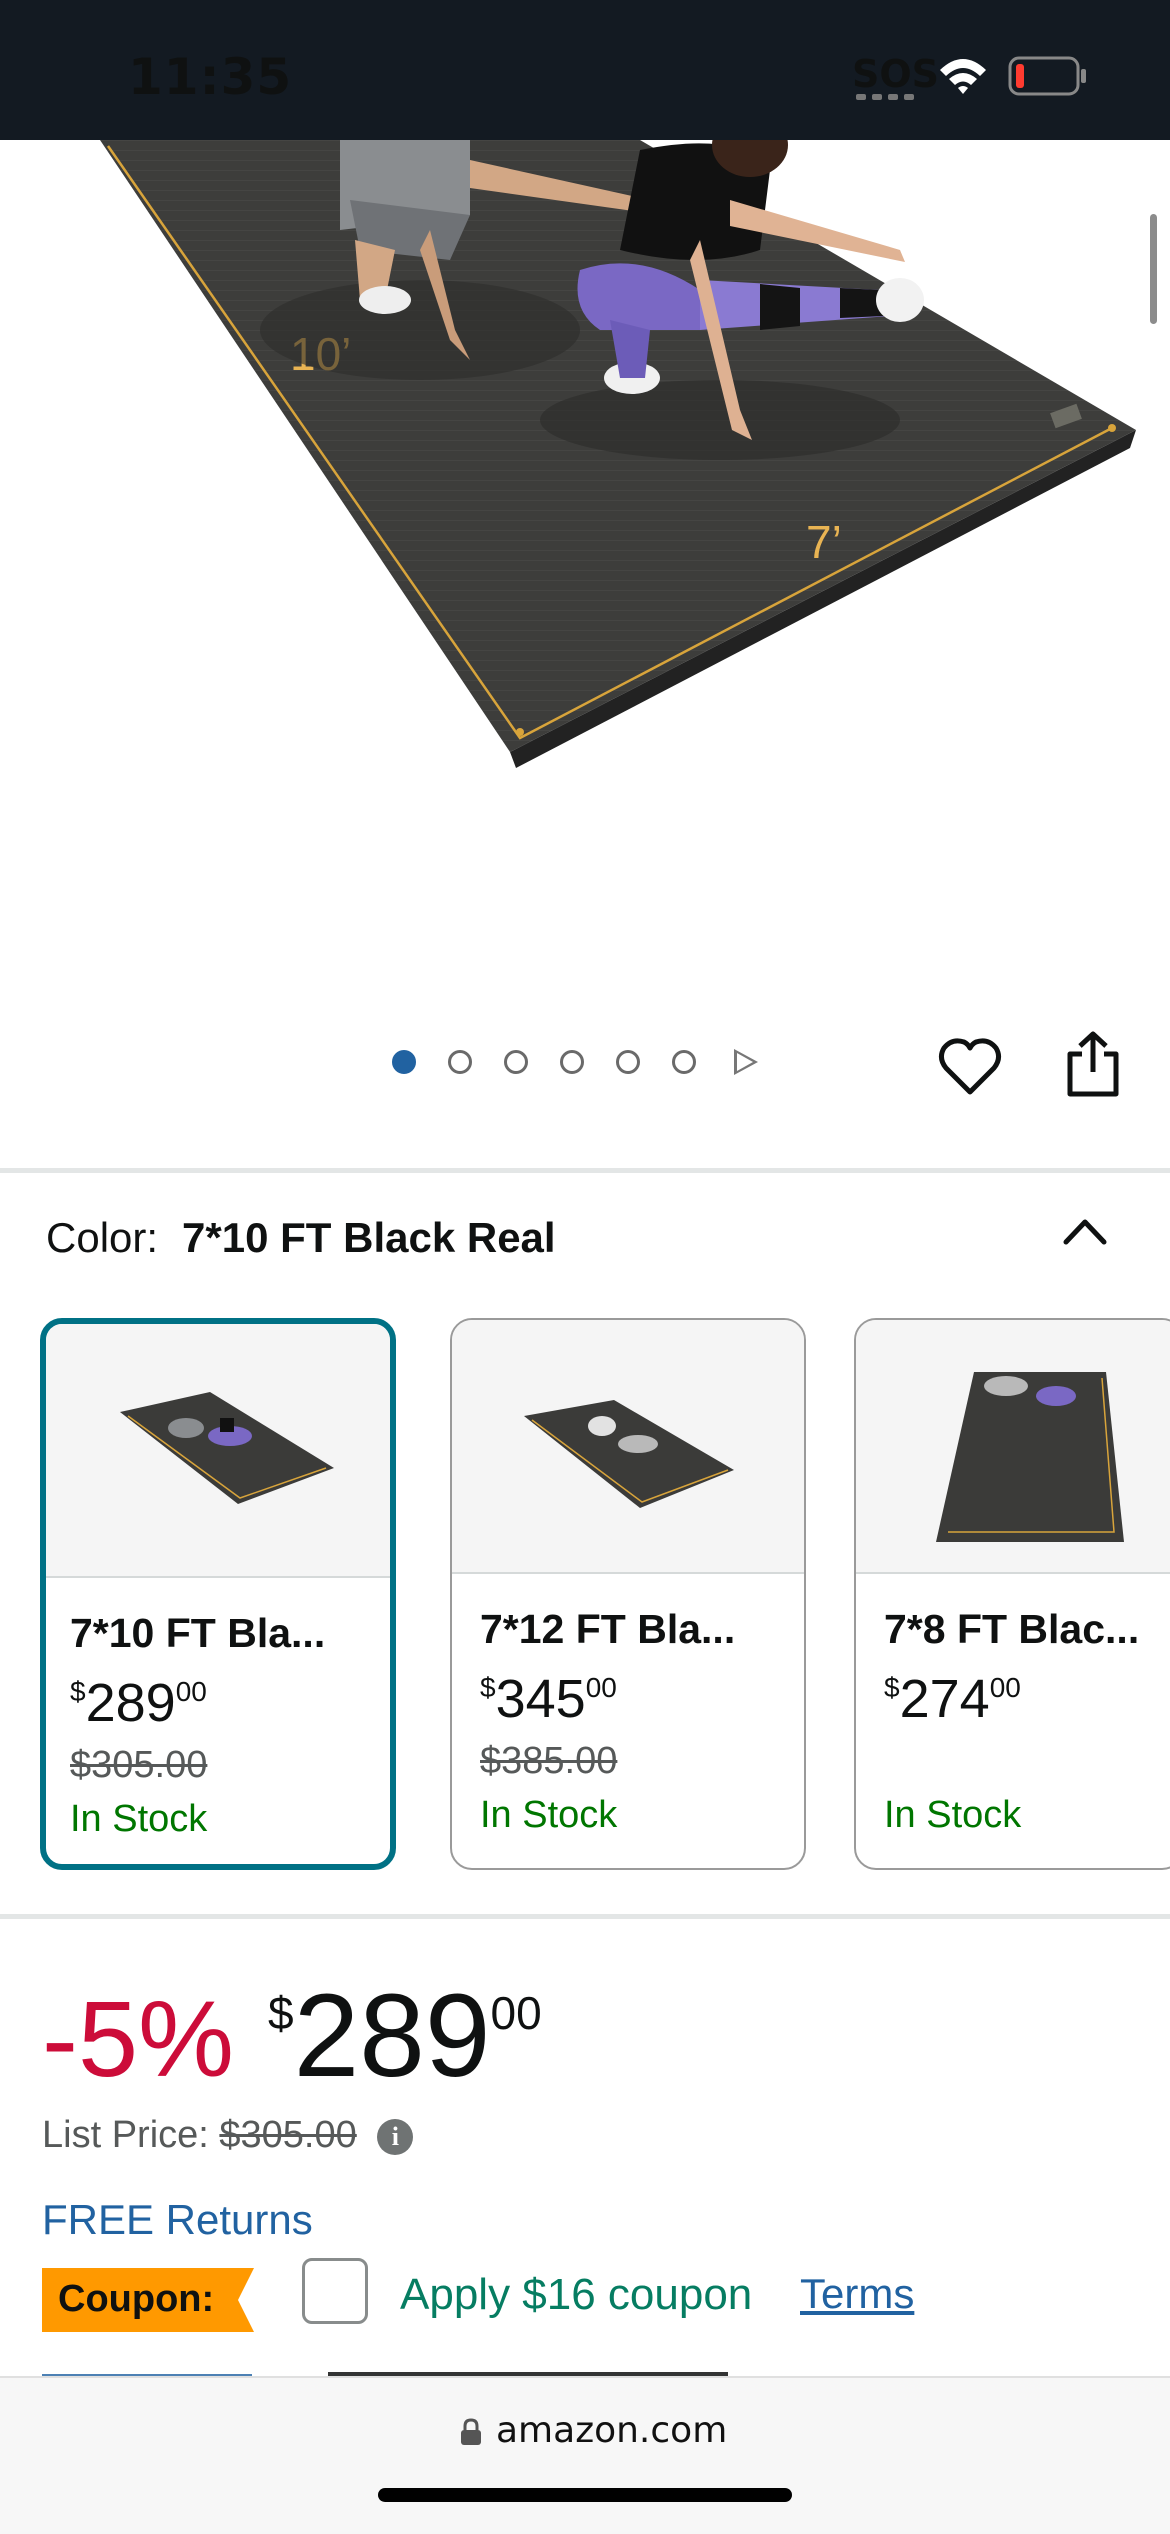 This screenshot has height=2534, width=1170. What do you see at coordinates (952, 1699) in the screenshot?
I see `variant-price: $27400` at bounding box center [952, 1699].